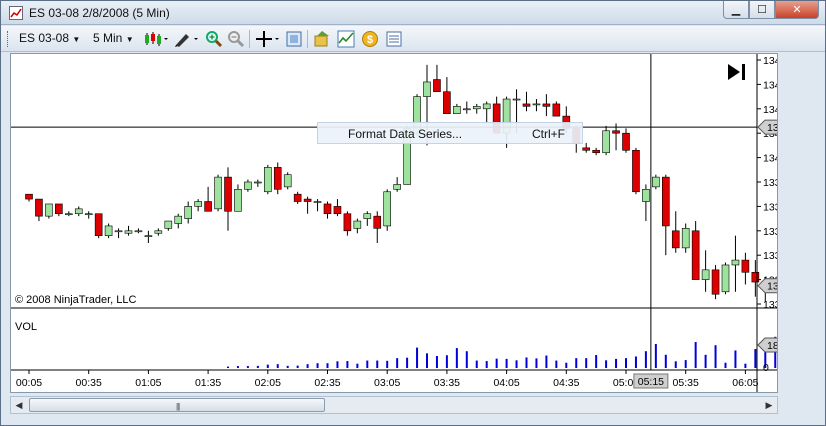 This screenshot has width=826, height=426. Describe the element at coordinates (736, 72) in the screenshot. I see `go-to-end-button` at that location.